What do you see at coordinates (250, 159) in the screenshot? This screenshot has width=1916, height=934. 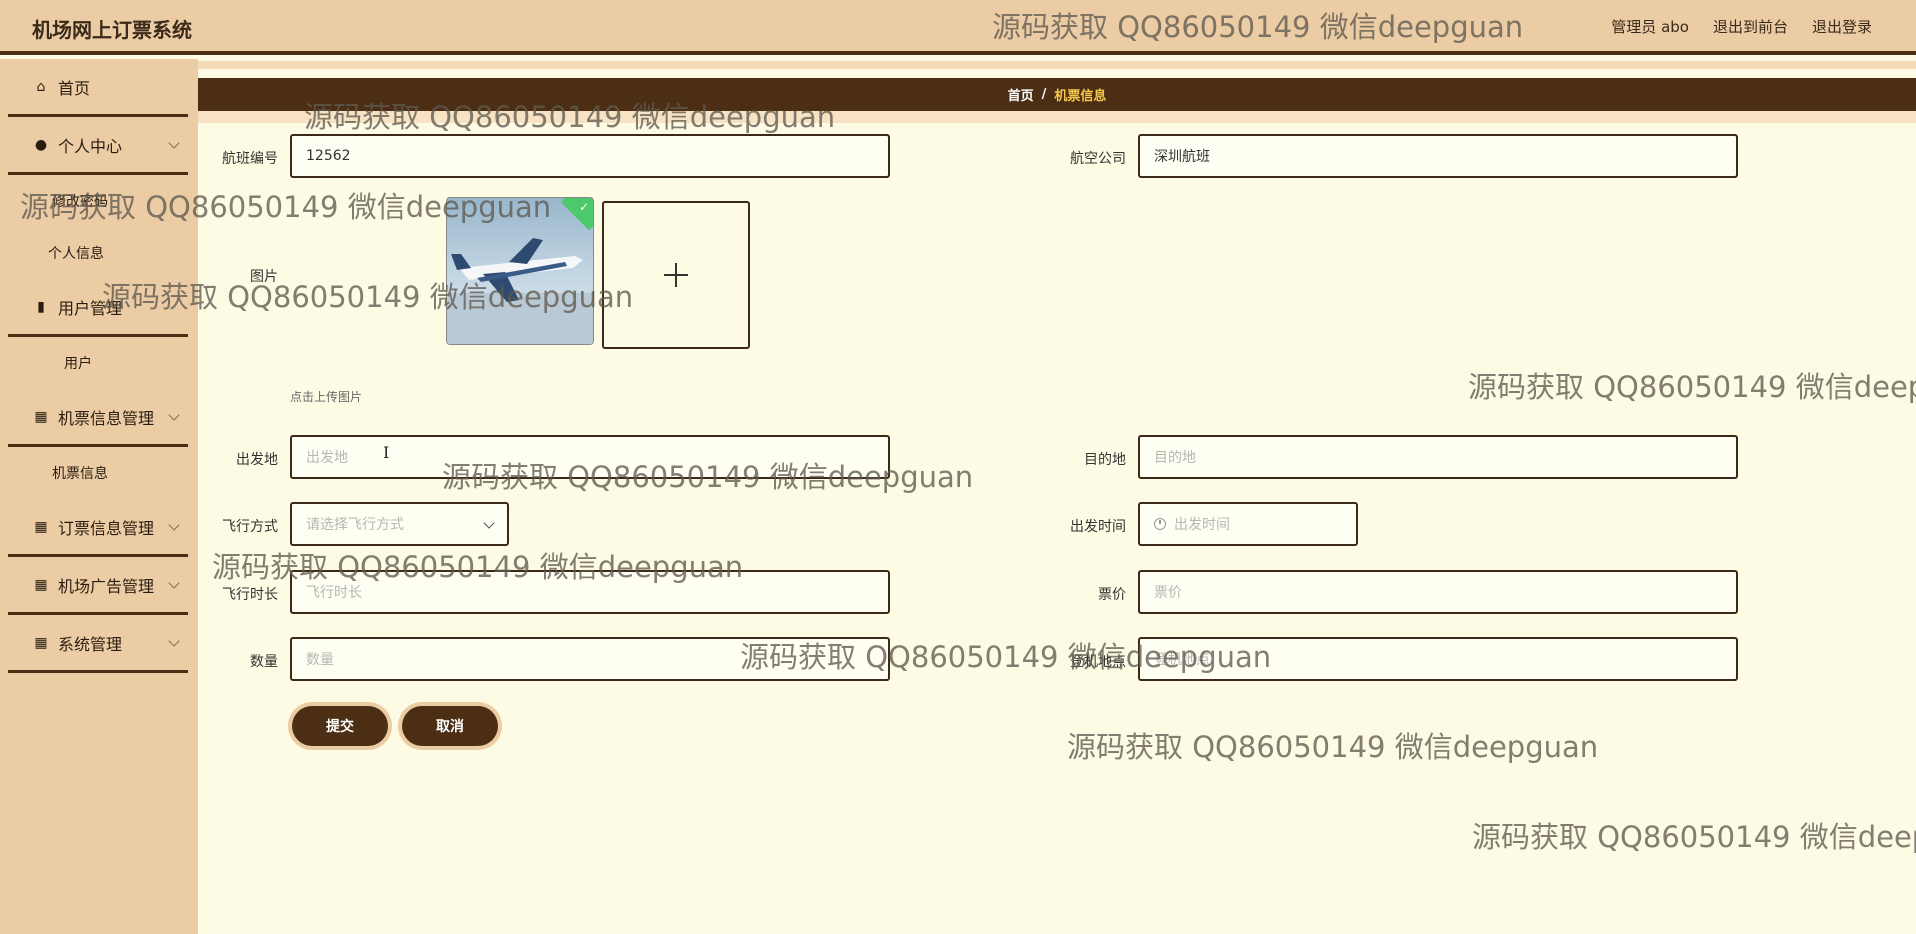 I see `flight-no-label: 航班编号` at bounding box center [250, 159].